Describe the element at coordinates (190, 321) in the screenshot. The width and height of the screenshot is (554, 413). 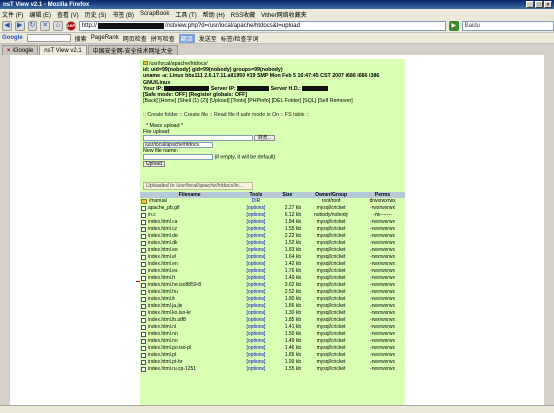
I see `file-name-cell: index.html.lb.utf8` at that location.